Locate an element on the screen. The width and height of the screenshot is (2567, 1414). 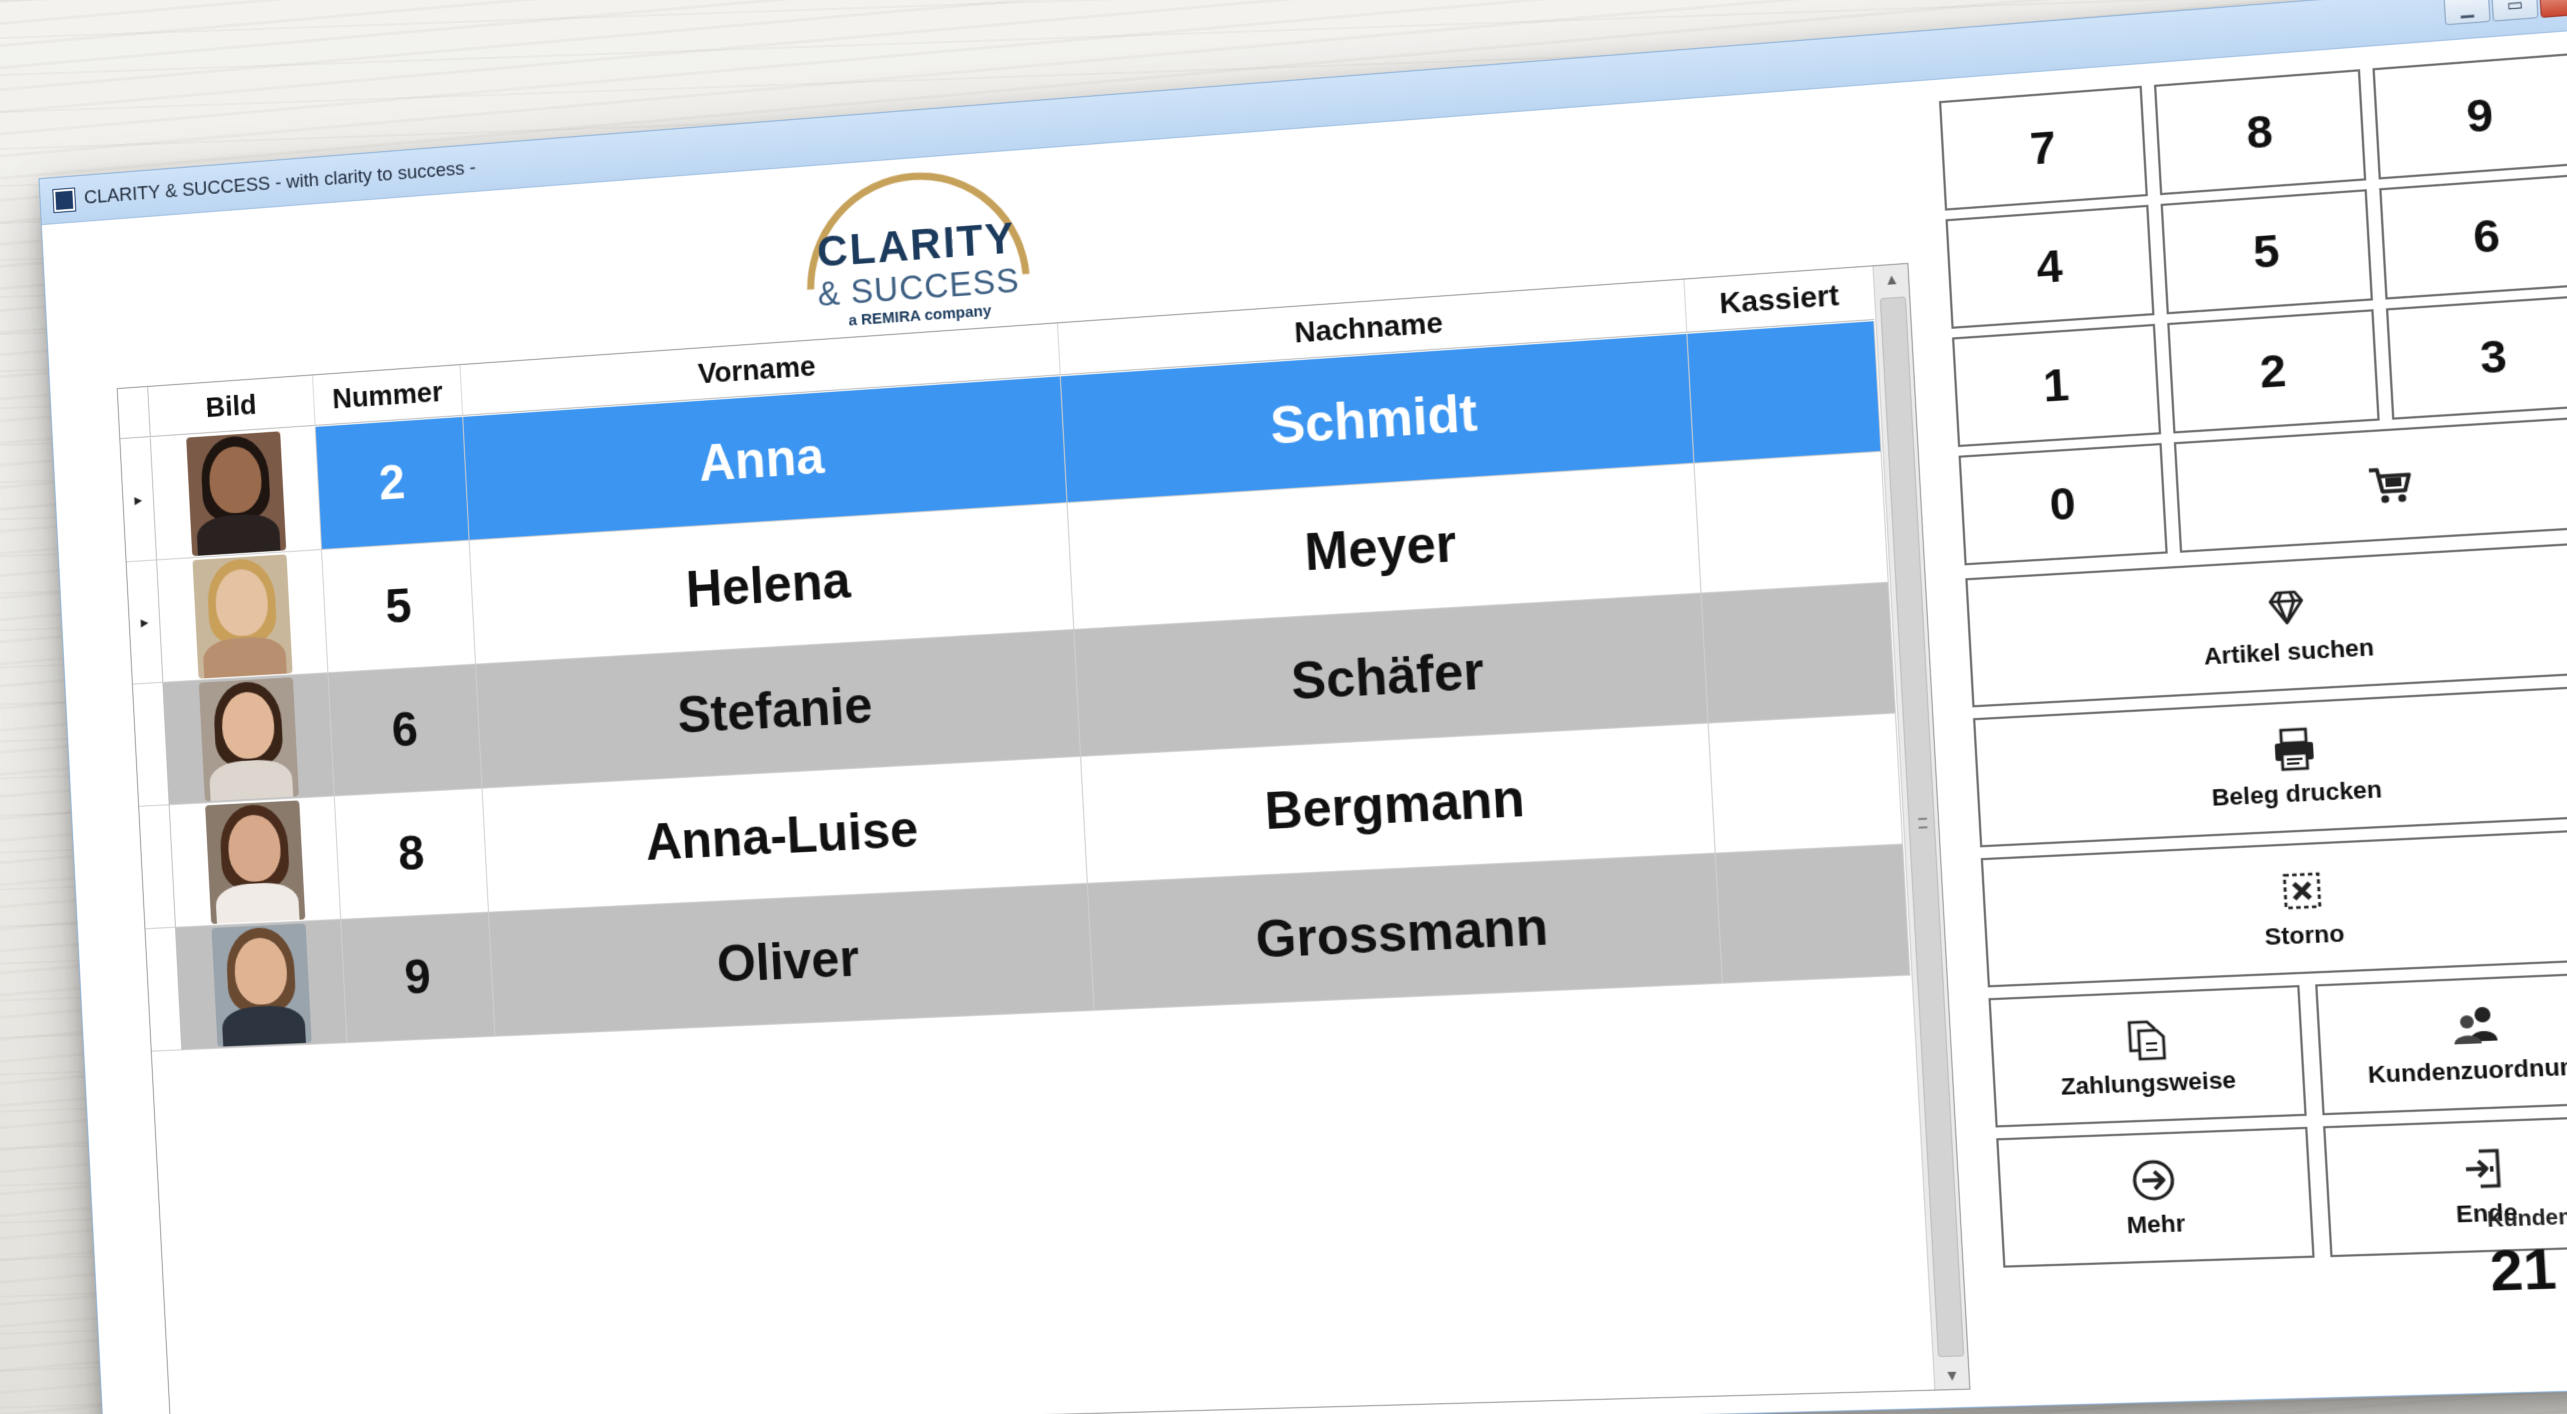
kundenzuordnung-label: Kundenzuordnung is located at coordinates (2467, 1070).